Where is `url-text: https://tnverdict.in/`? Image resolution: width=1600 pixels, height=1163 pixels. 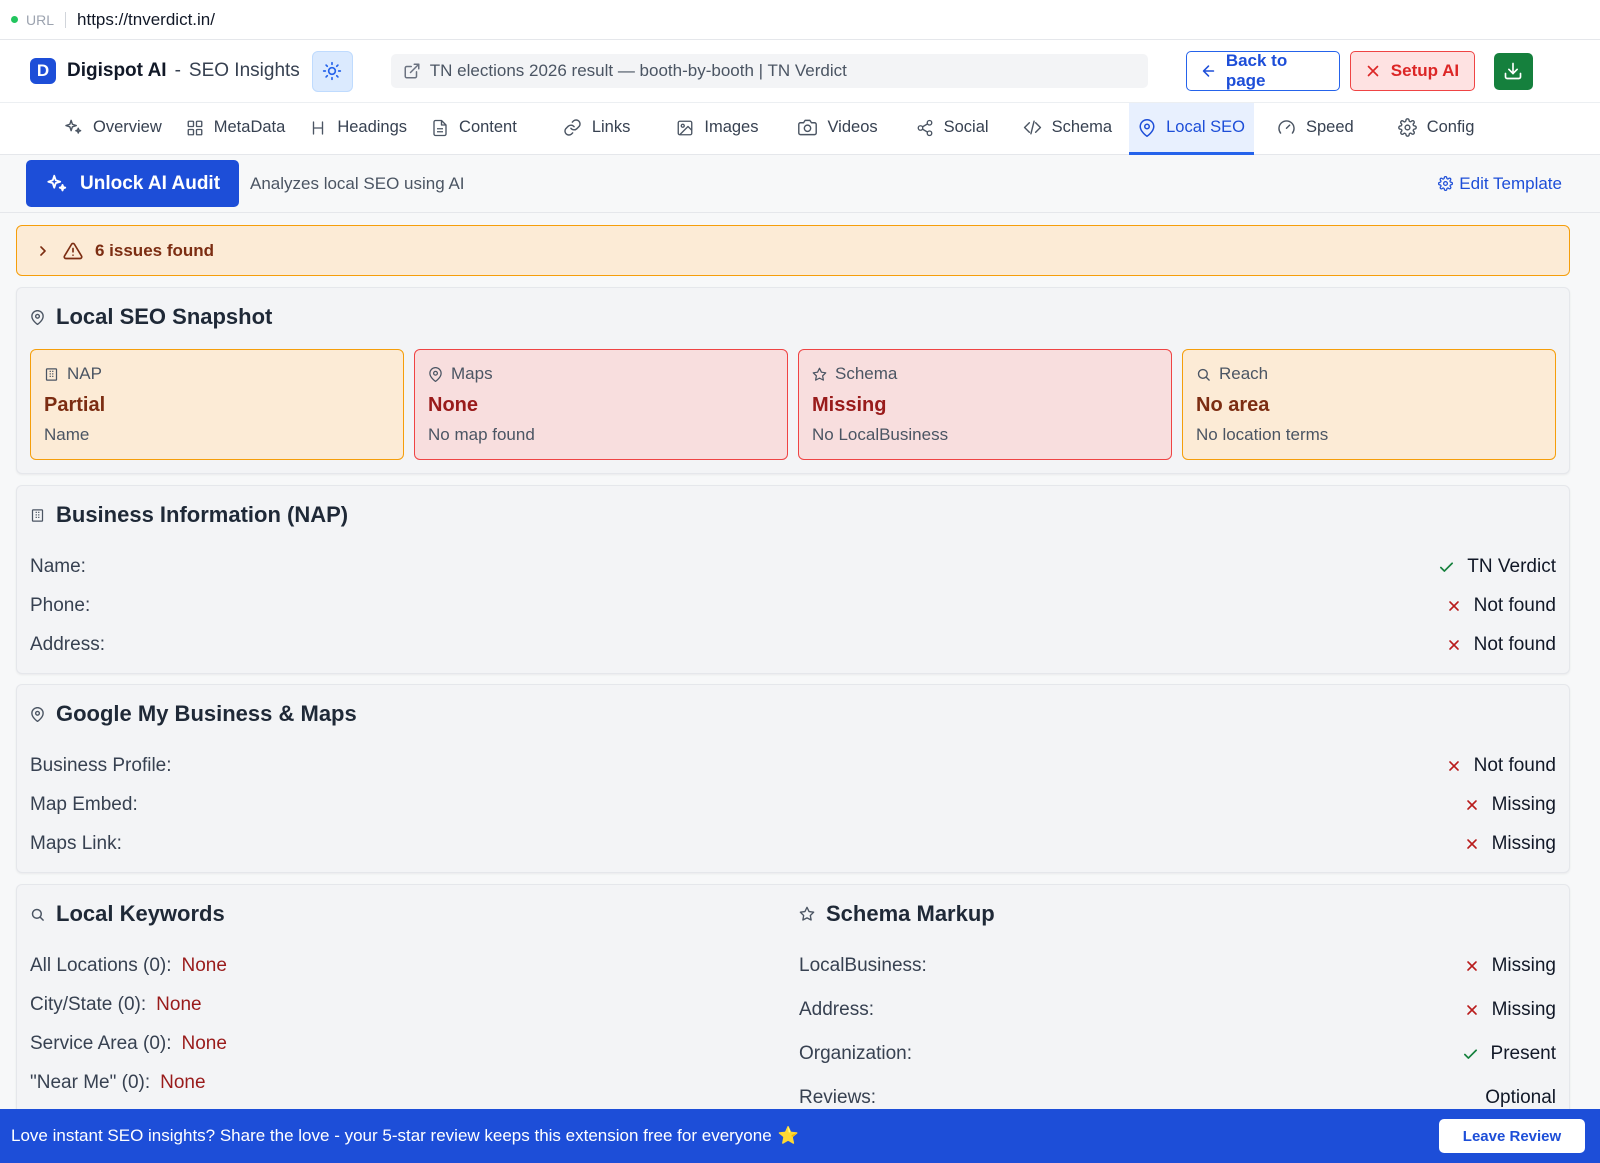 url-text: https://tnverdict.in/ is located at coordinates (146, 20).